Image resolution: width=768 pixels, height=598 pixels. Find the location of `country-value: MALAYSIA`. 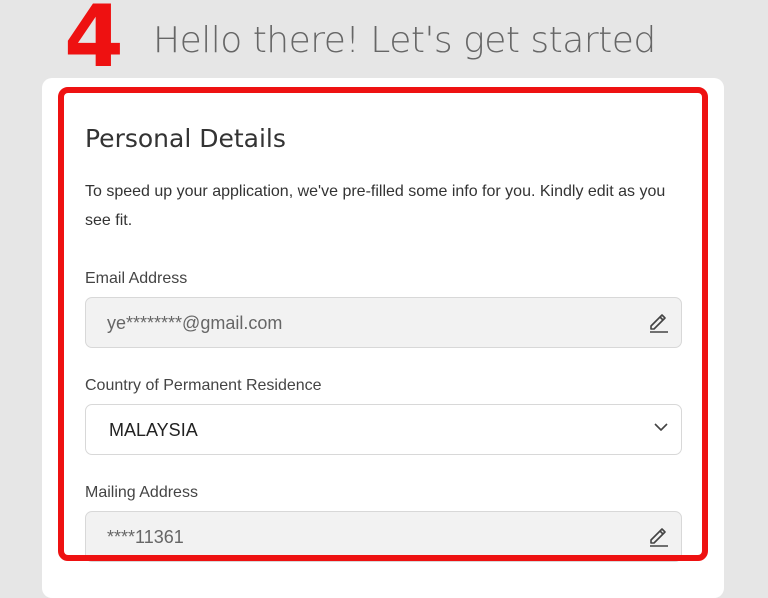

country-value: MALAYSIA is located at coordinates (153, 430).